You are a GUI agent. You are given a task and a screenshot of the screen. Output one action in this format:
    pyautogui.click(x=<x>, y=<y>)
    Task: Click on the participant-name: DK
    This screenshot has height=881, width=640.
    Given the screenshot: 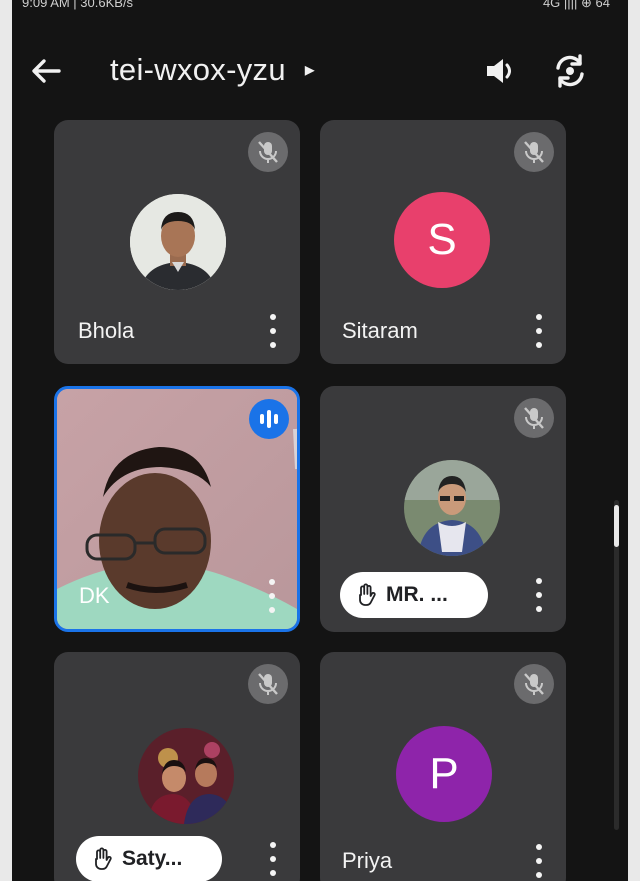 What is the action you would take?
    pyautogui.click(x=94, y=595)
    